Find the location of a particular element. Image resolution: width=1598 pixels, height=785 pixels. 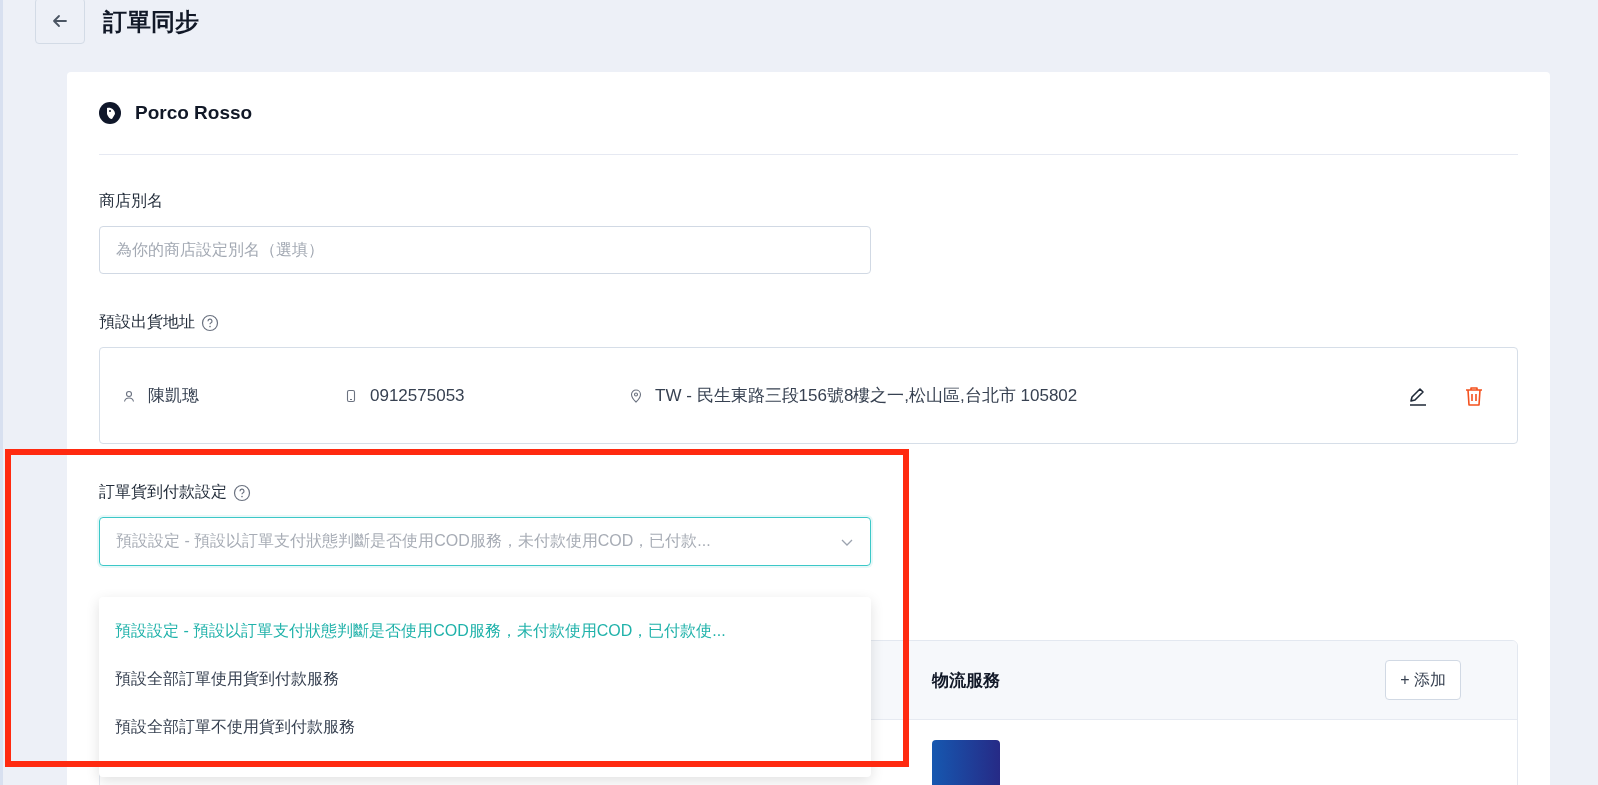

add-button: + 添加 is located at coordinates (1423, 680).